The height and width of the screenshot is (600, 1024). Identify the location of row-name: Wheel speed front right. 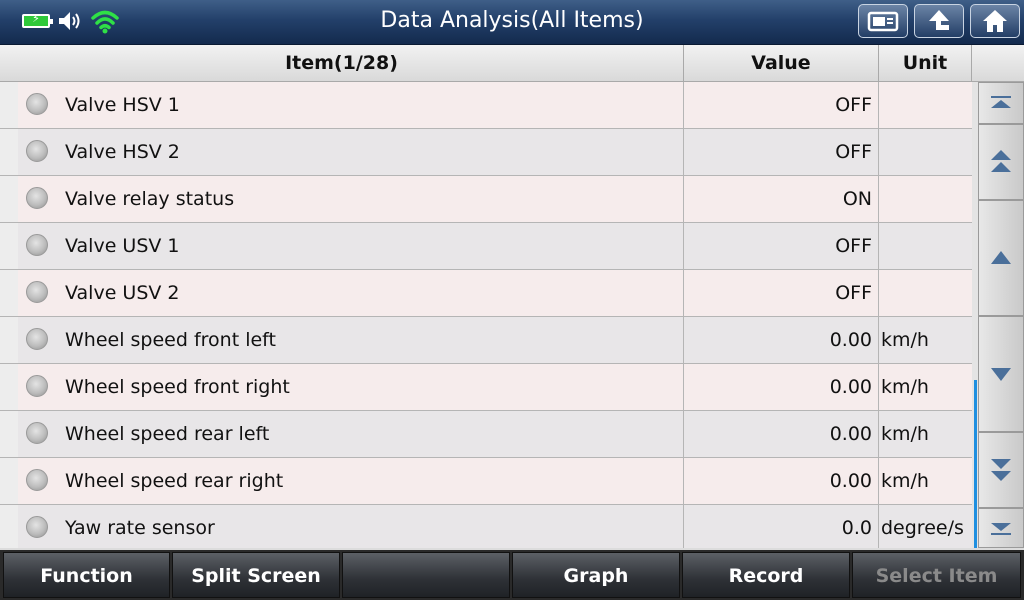
(177, 387).